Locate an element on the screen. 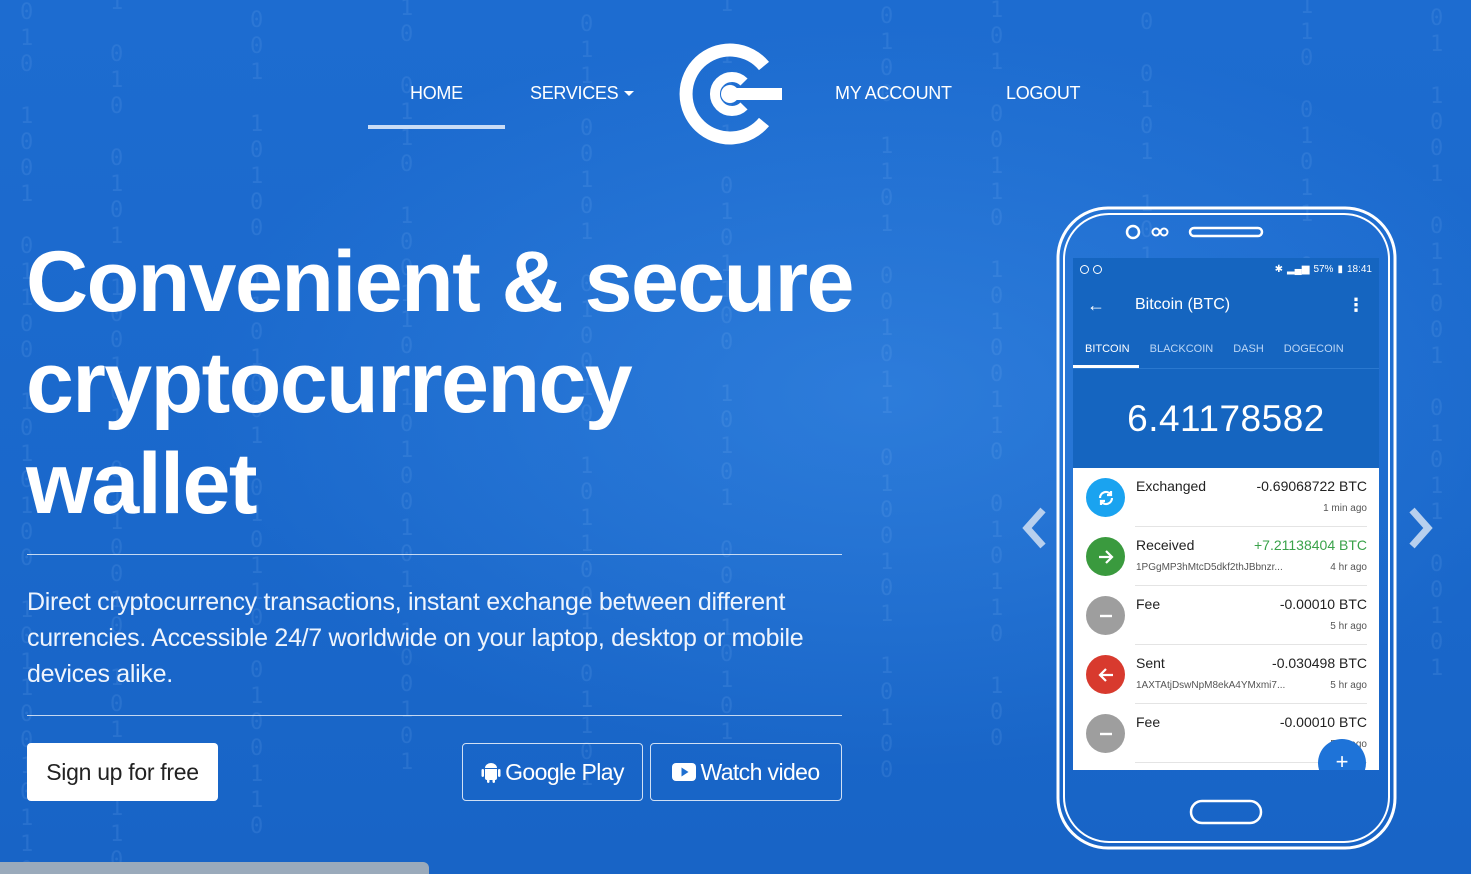  transaction-row: Exchanged -0.69068722 BTC 1 min ago is located at coordinates (1226, 497).